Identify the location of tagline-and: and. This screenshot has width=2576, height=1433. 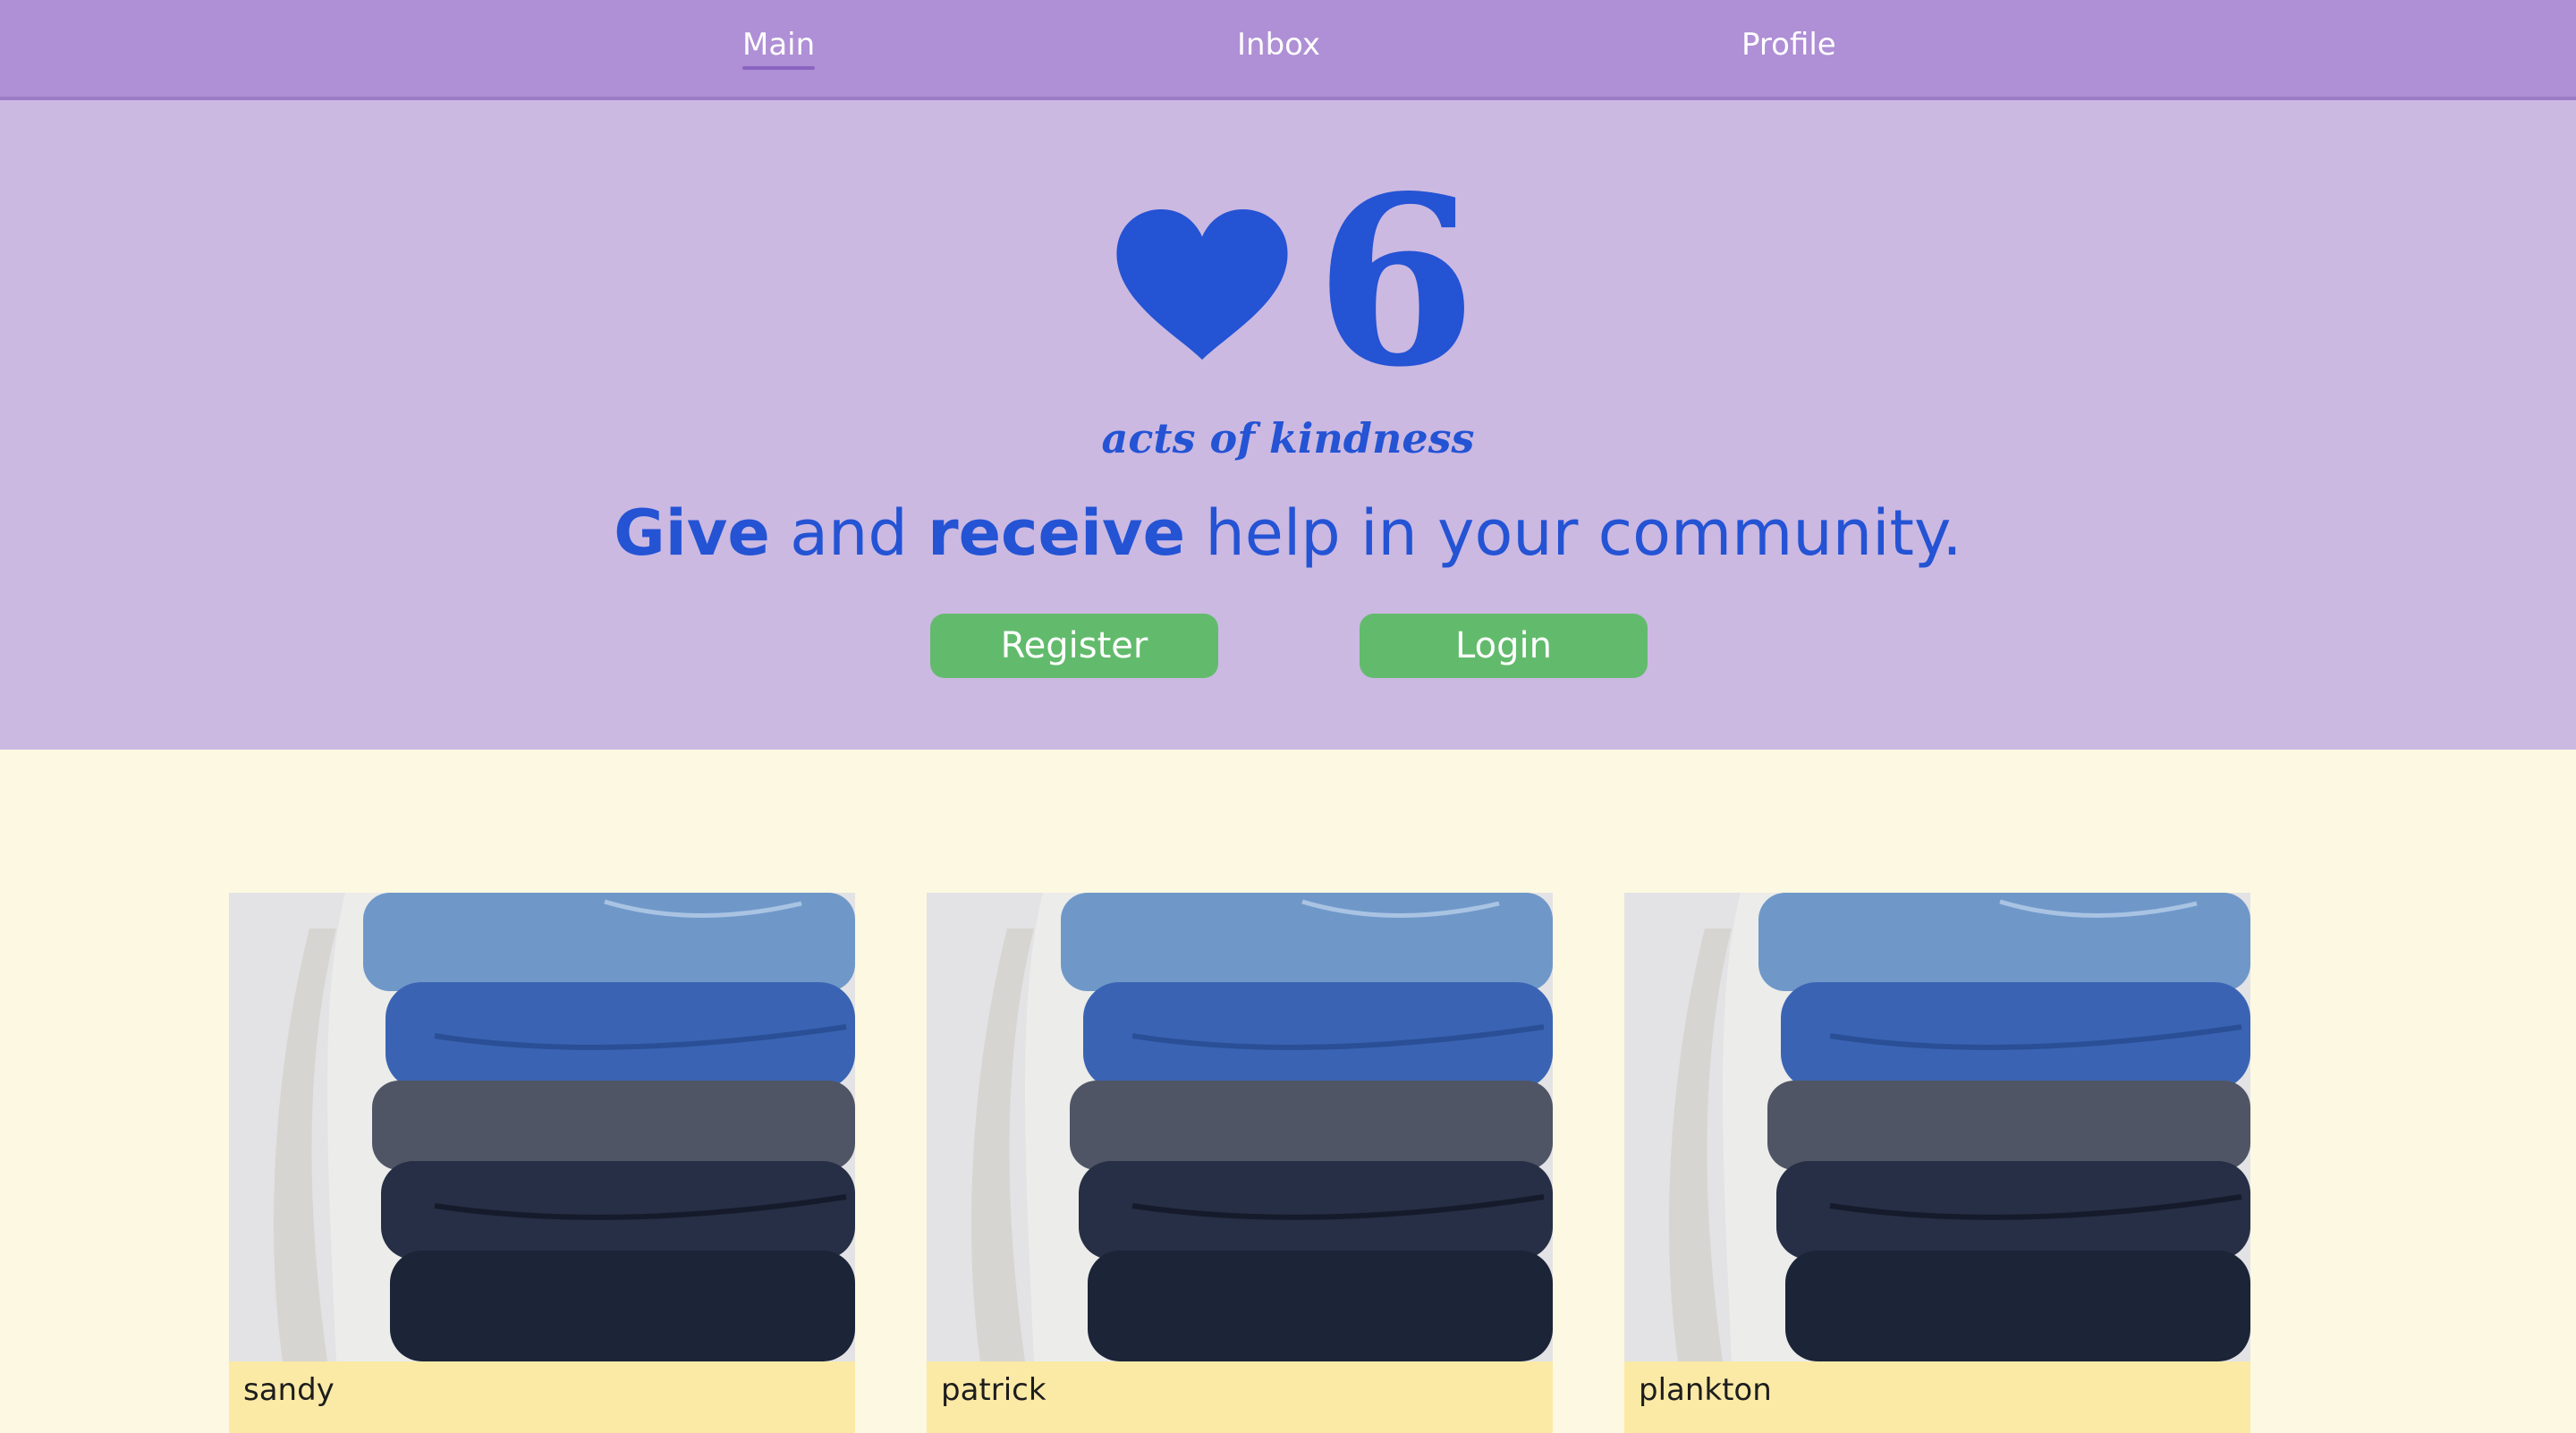
(848, 533).